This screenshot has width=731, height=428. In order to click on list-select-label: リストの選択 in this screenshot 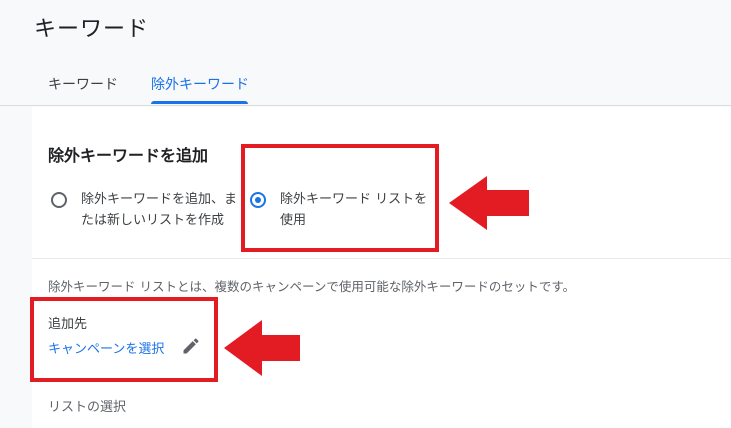, I will do `click(87, 407)`.